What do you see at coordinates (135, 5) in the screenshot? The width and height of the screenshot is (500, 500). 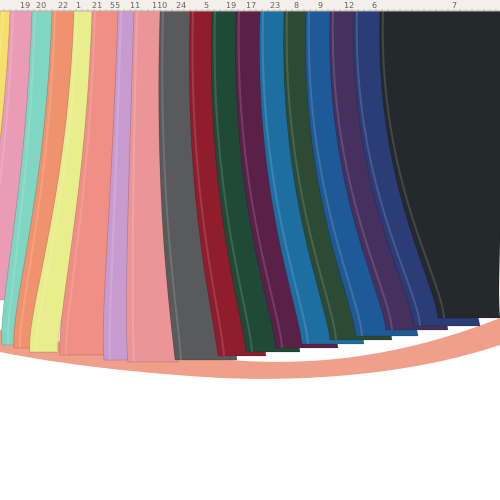 I see `ruler-label: 11` at bounding box center [135, 5].